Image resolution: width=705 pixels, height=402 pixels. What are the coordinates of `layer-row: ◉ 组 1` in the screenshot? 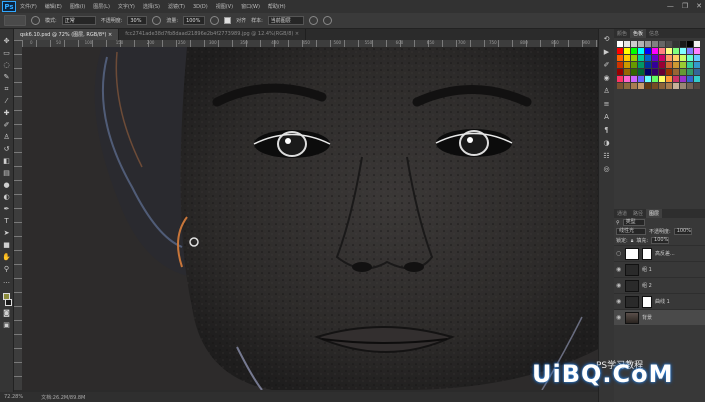 It's located at (659, 269).